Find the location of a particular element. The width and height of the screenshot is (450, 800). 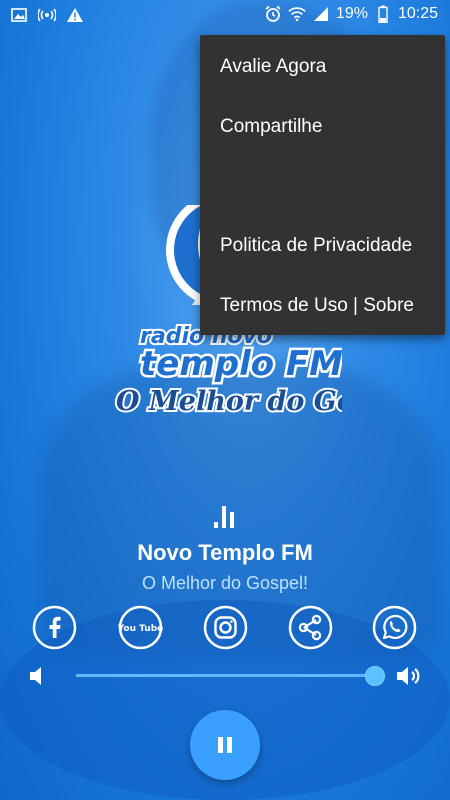

warning-icon is located at coordinates (75, 15).